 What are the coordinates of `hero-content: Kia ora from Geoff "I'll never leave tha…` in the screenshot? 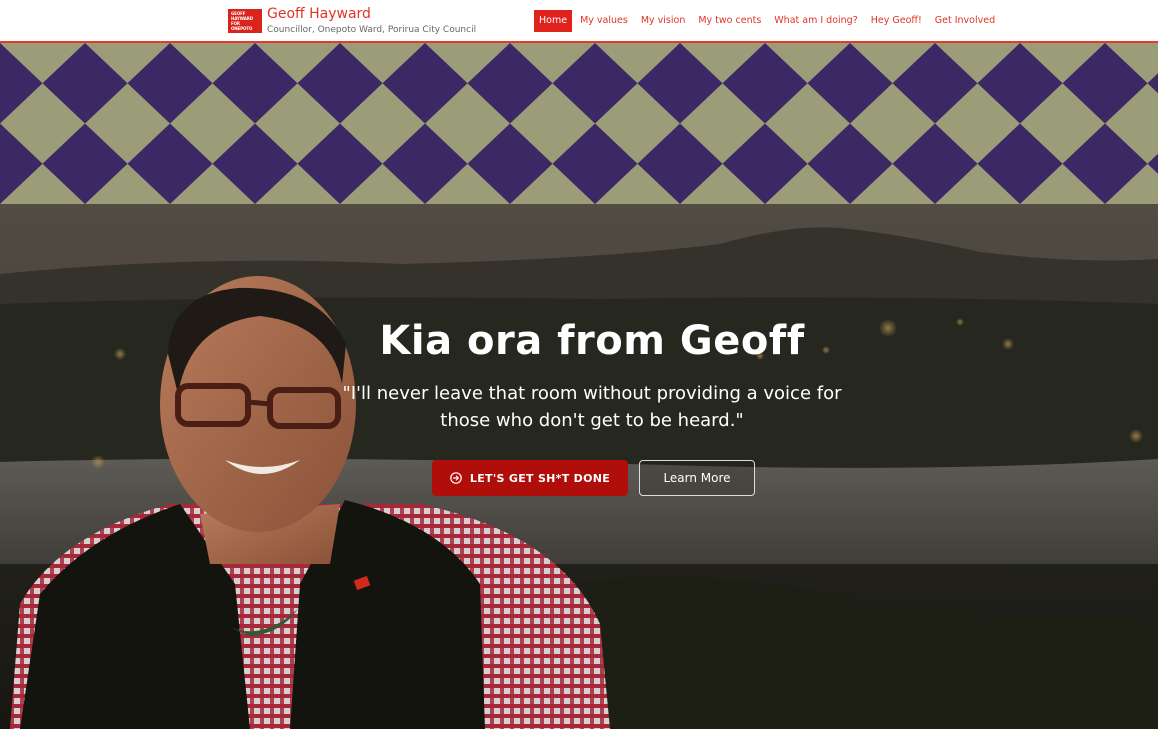 It's located at (592, 375).